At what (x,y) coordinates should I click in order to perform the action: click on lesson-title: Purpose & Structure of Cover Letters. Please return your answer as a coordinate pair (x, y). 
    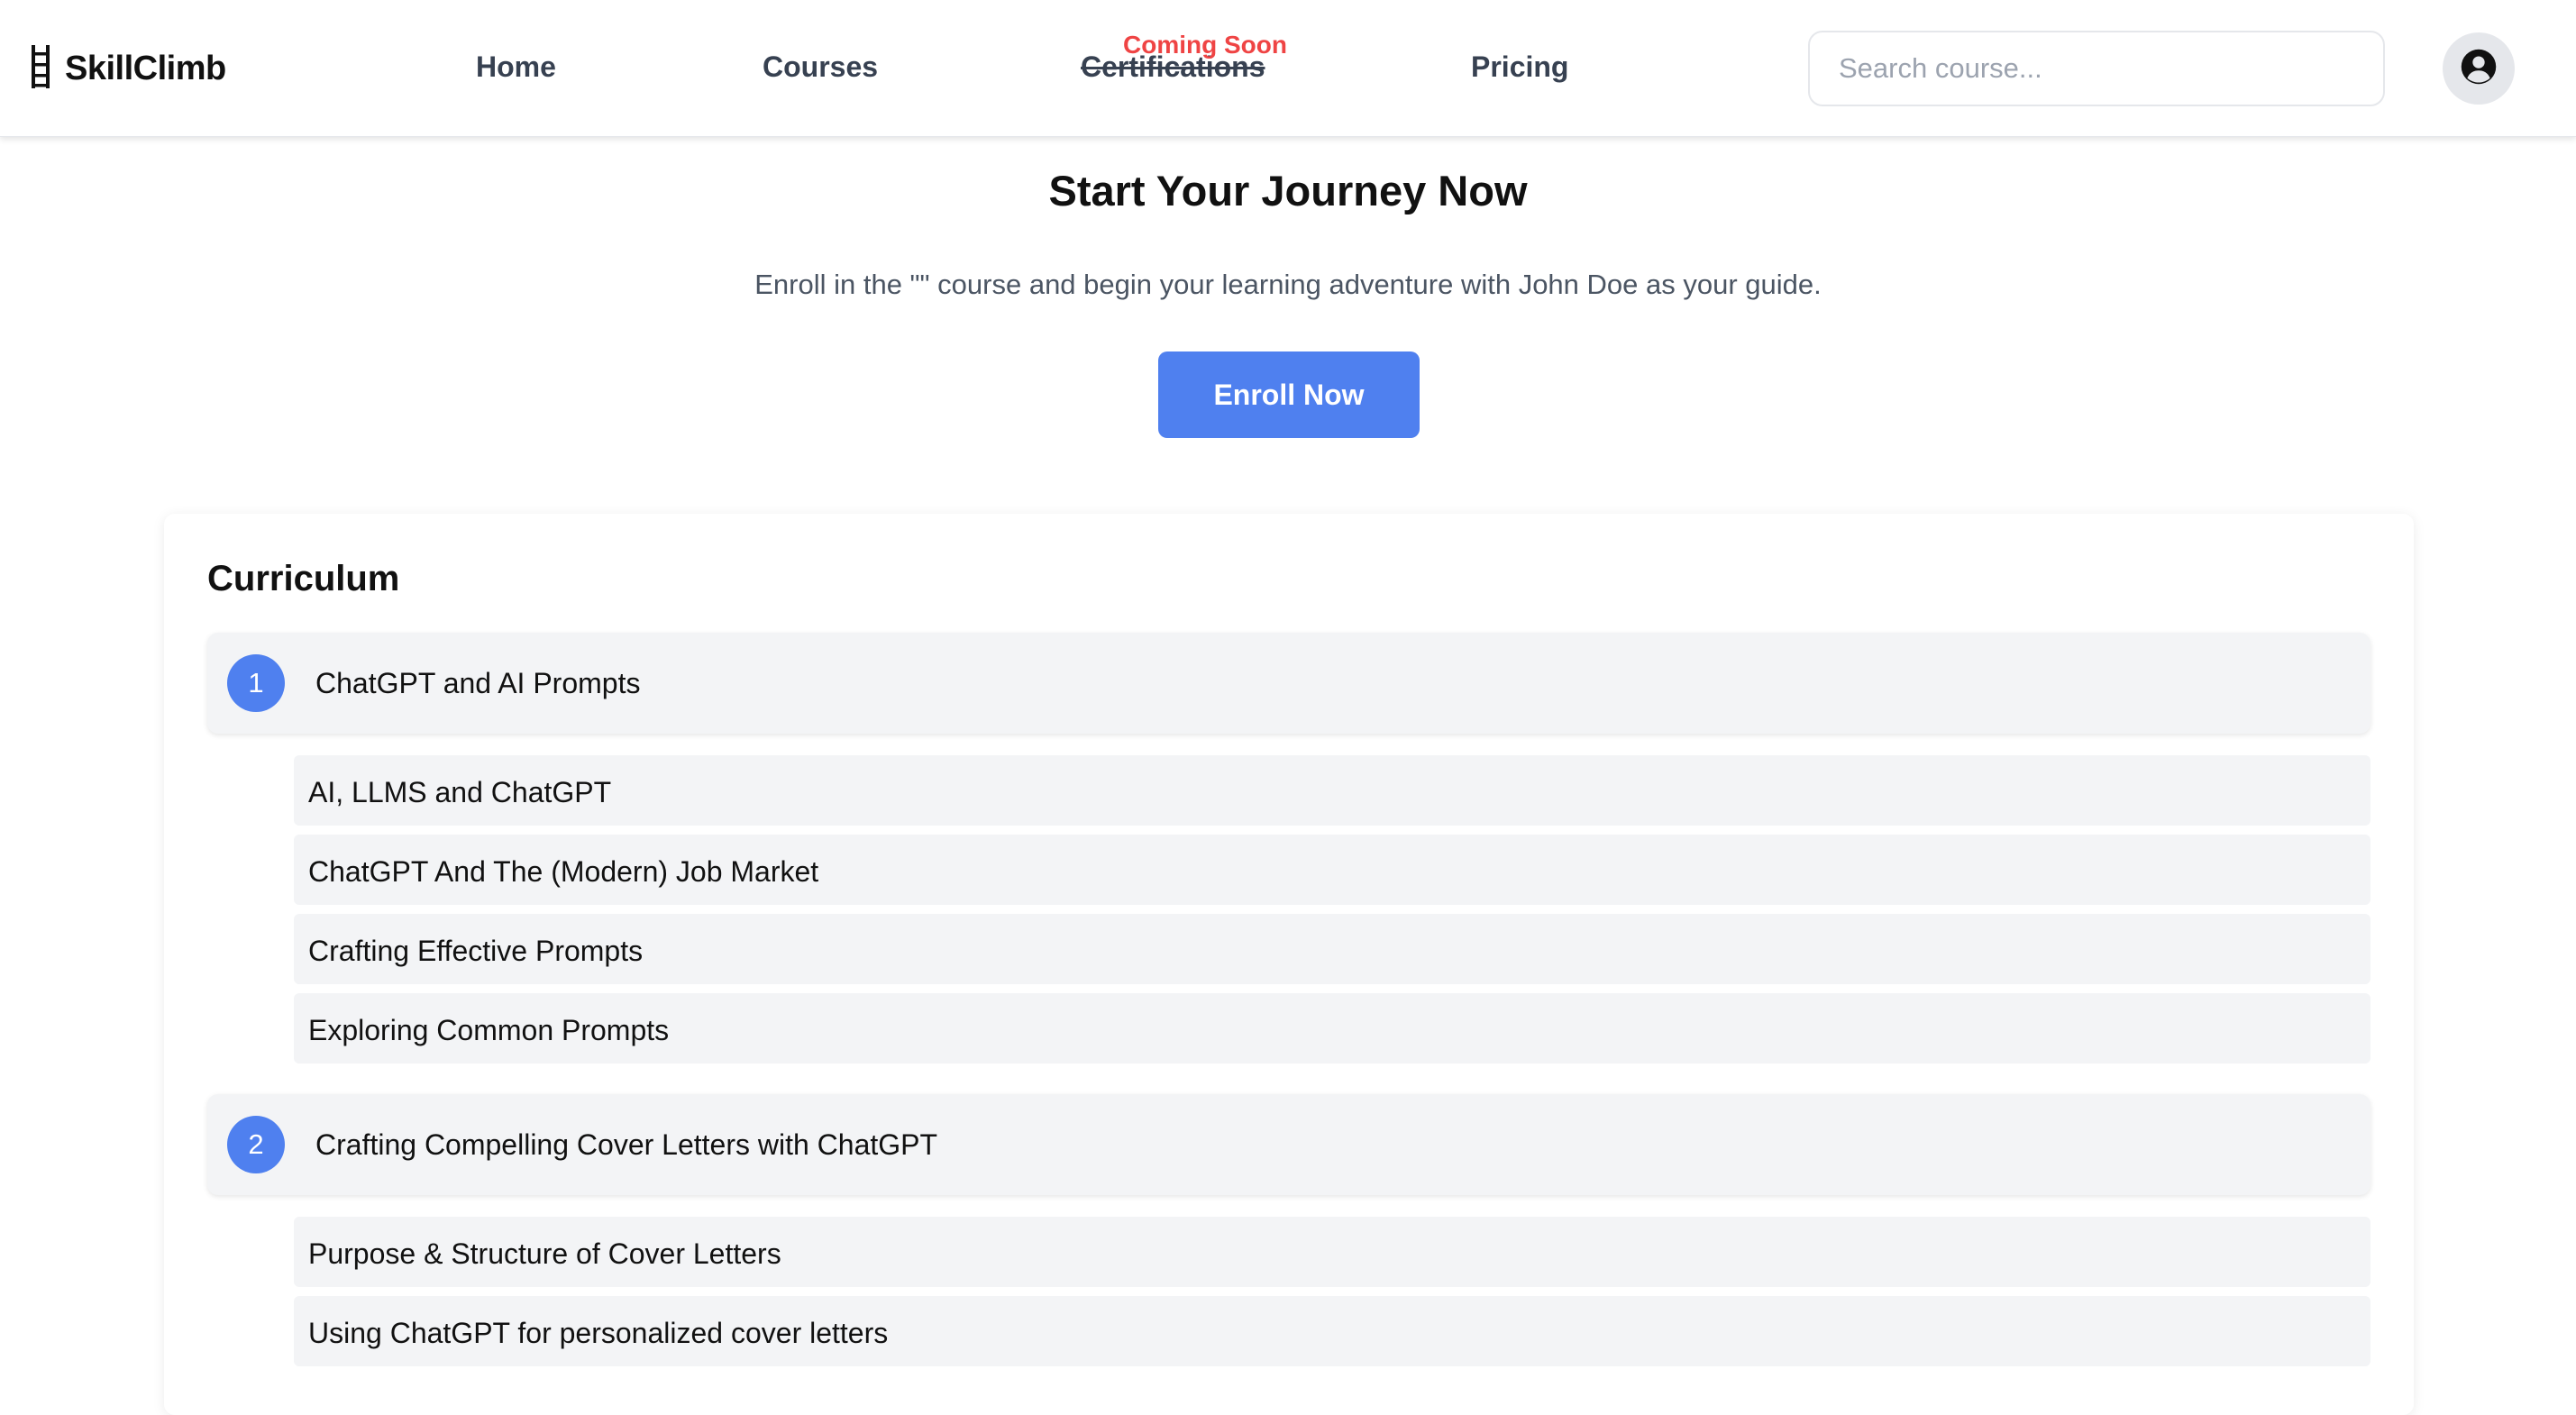
    Looking at the image, I should click on (544, 1253).